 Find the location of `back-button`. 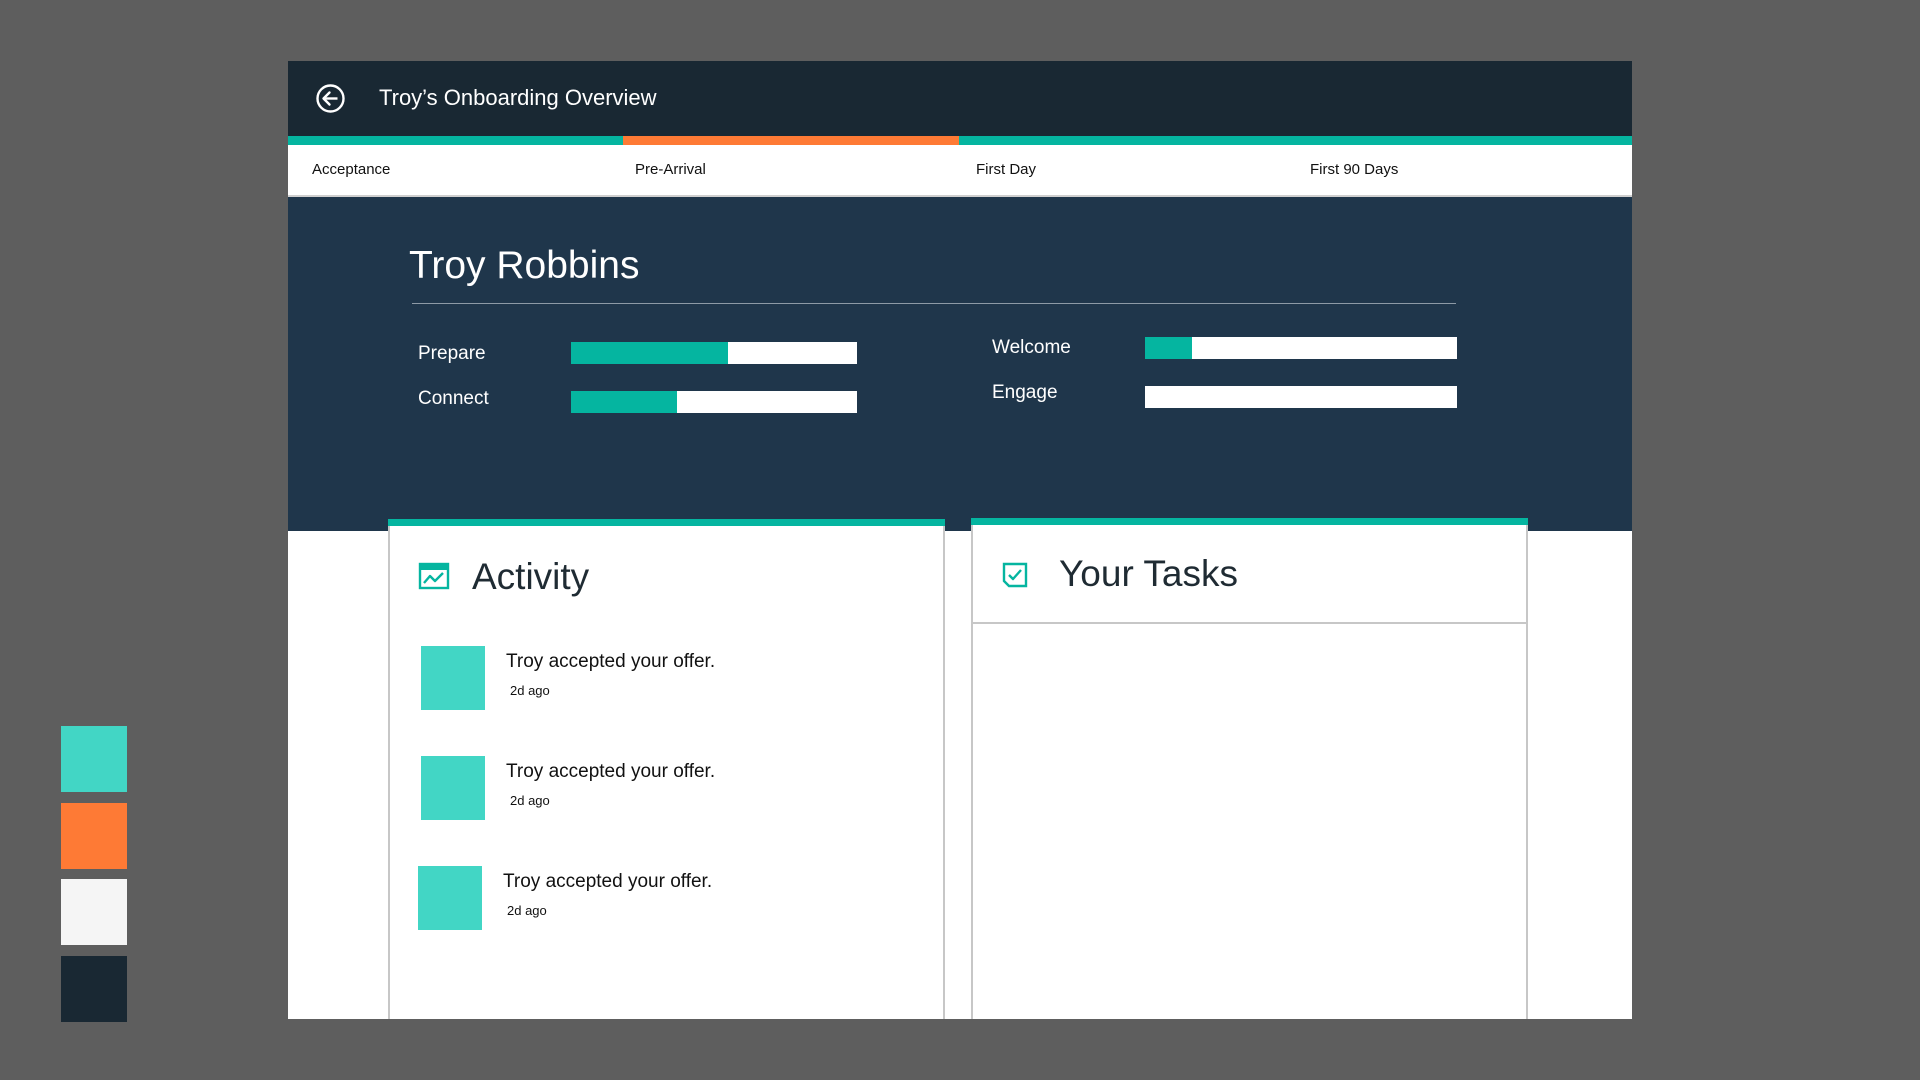

back-button is located at coordinates (330, 98).